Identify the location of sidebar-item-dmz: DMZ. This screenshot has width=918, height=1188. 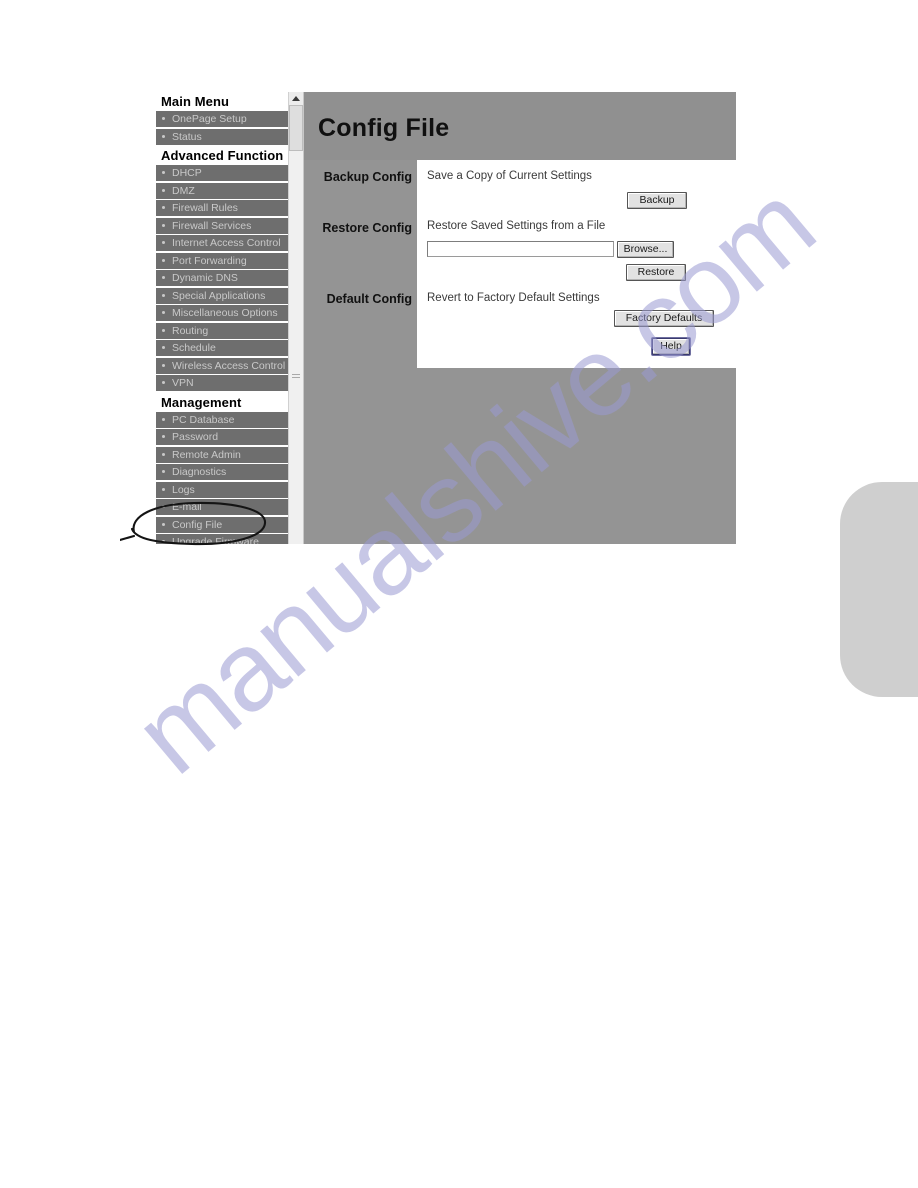
(222, 190).